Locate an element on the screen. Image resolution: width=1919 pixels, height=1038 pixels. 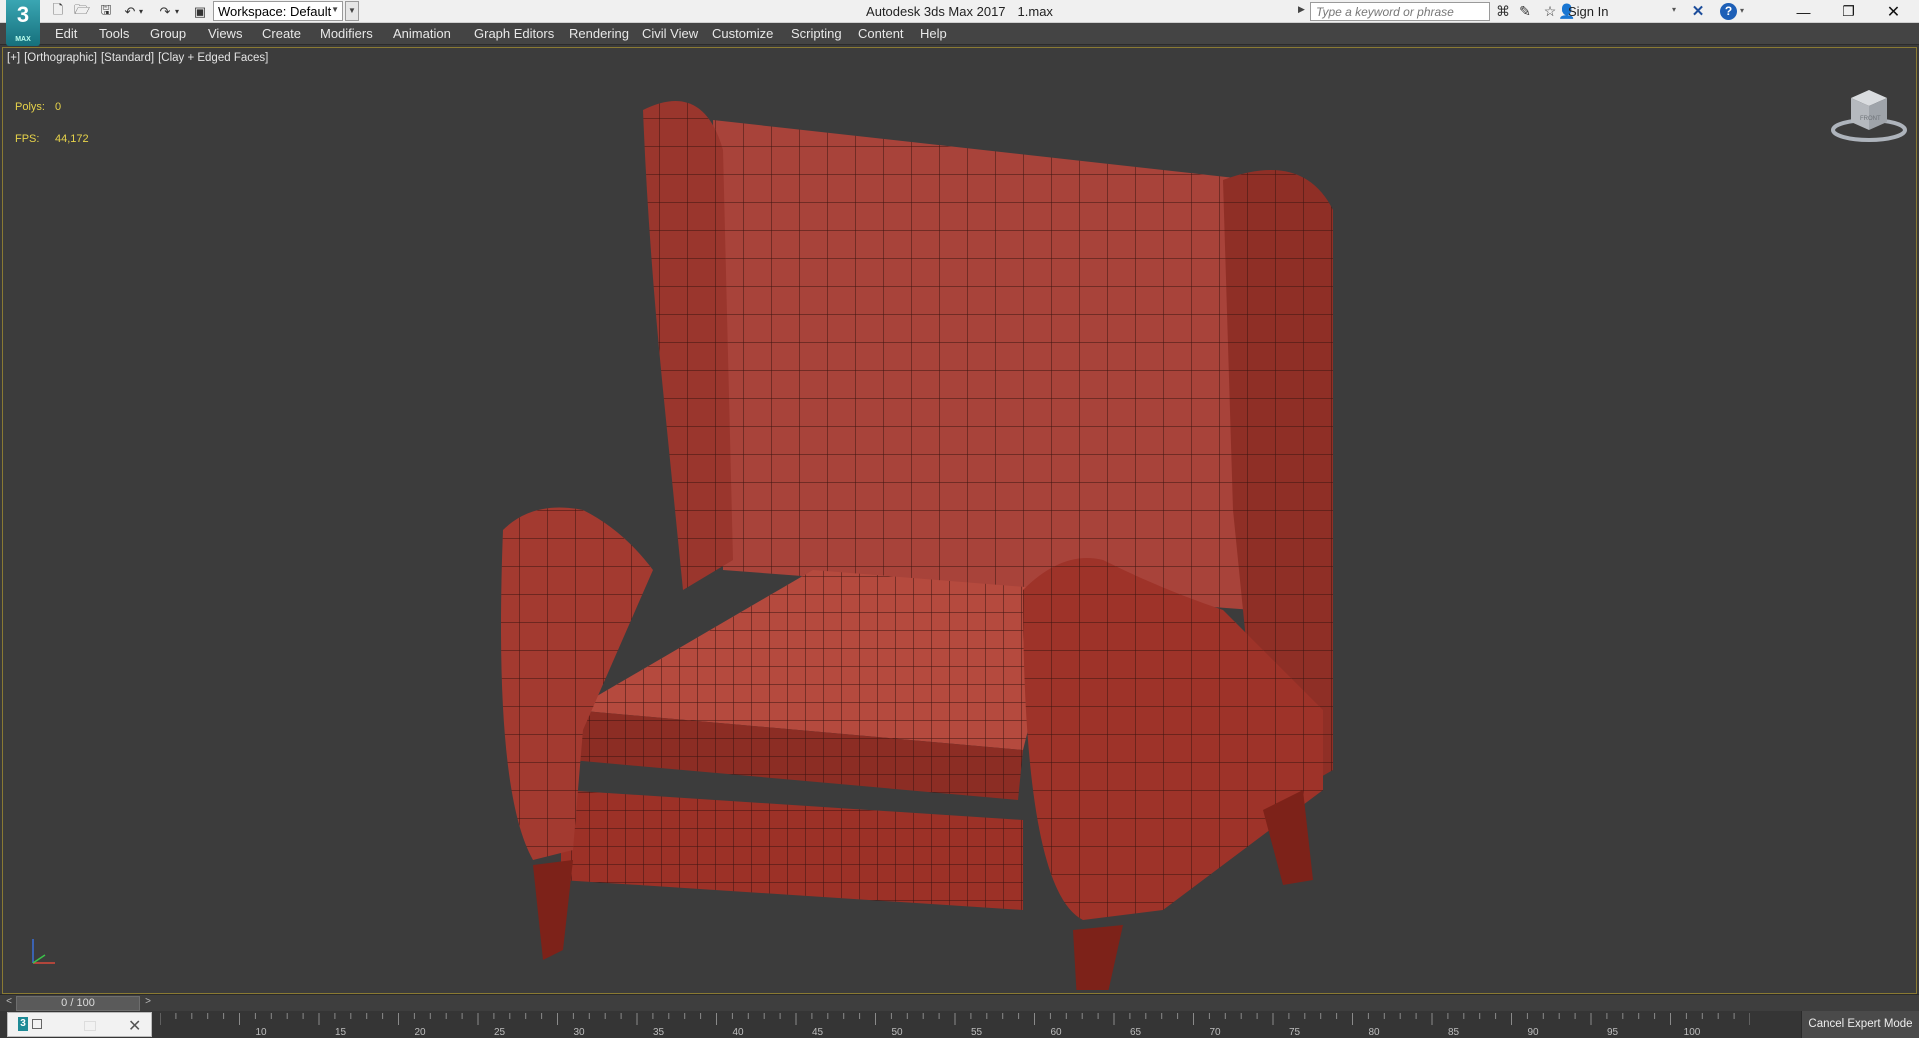
ruler-label: 15 is located at coordinates (341, 1032).